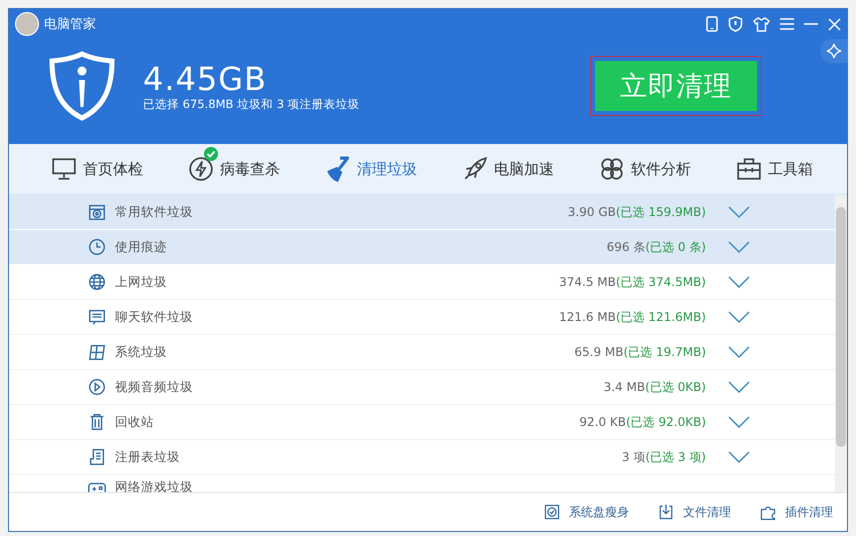  Describe the element at coordinates (141, 282) in the screenshot. I see `category-name: 上网垃圾` at that location.